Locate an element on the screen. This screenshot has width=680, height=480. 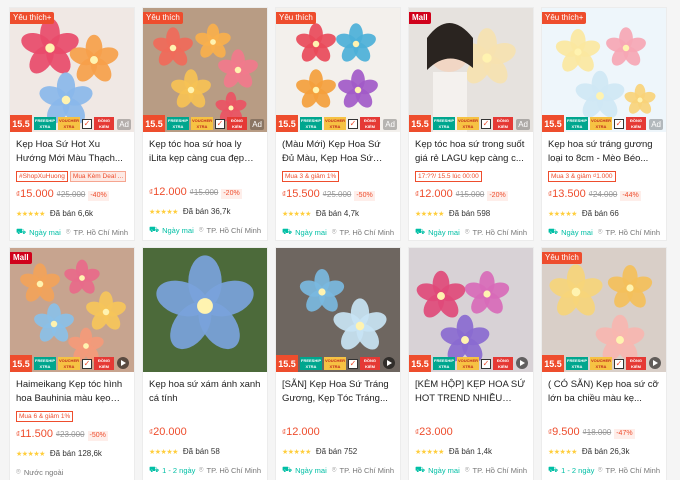
price: ₫11.500 is located at coordinates (34, 434).